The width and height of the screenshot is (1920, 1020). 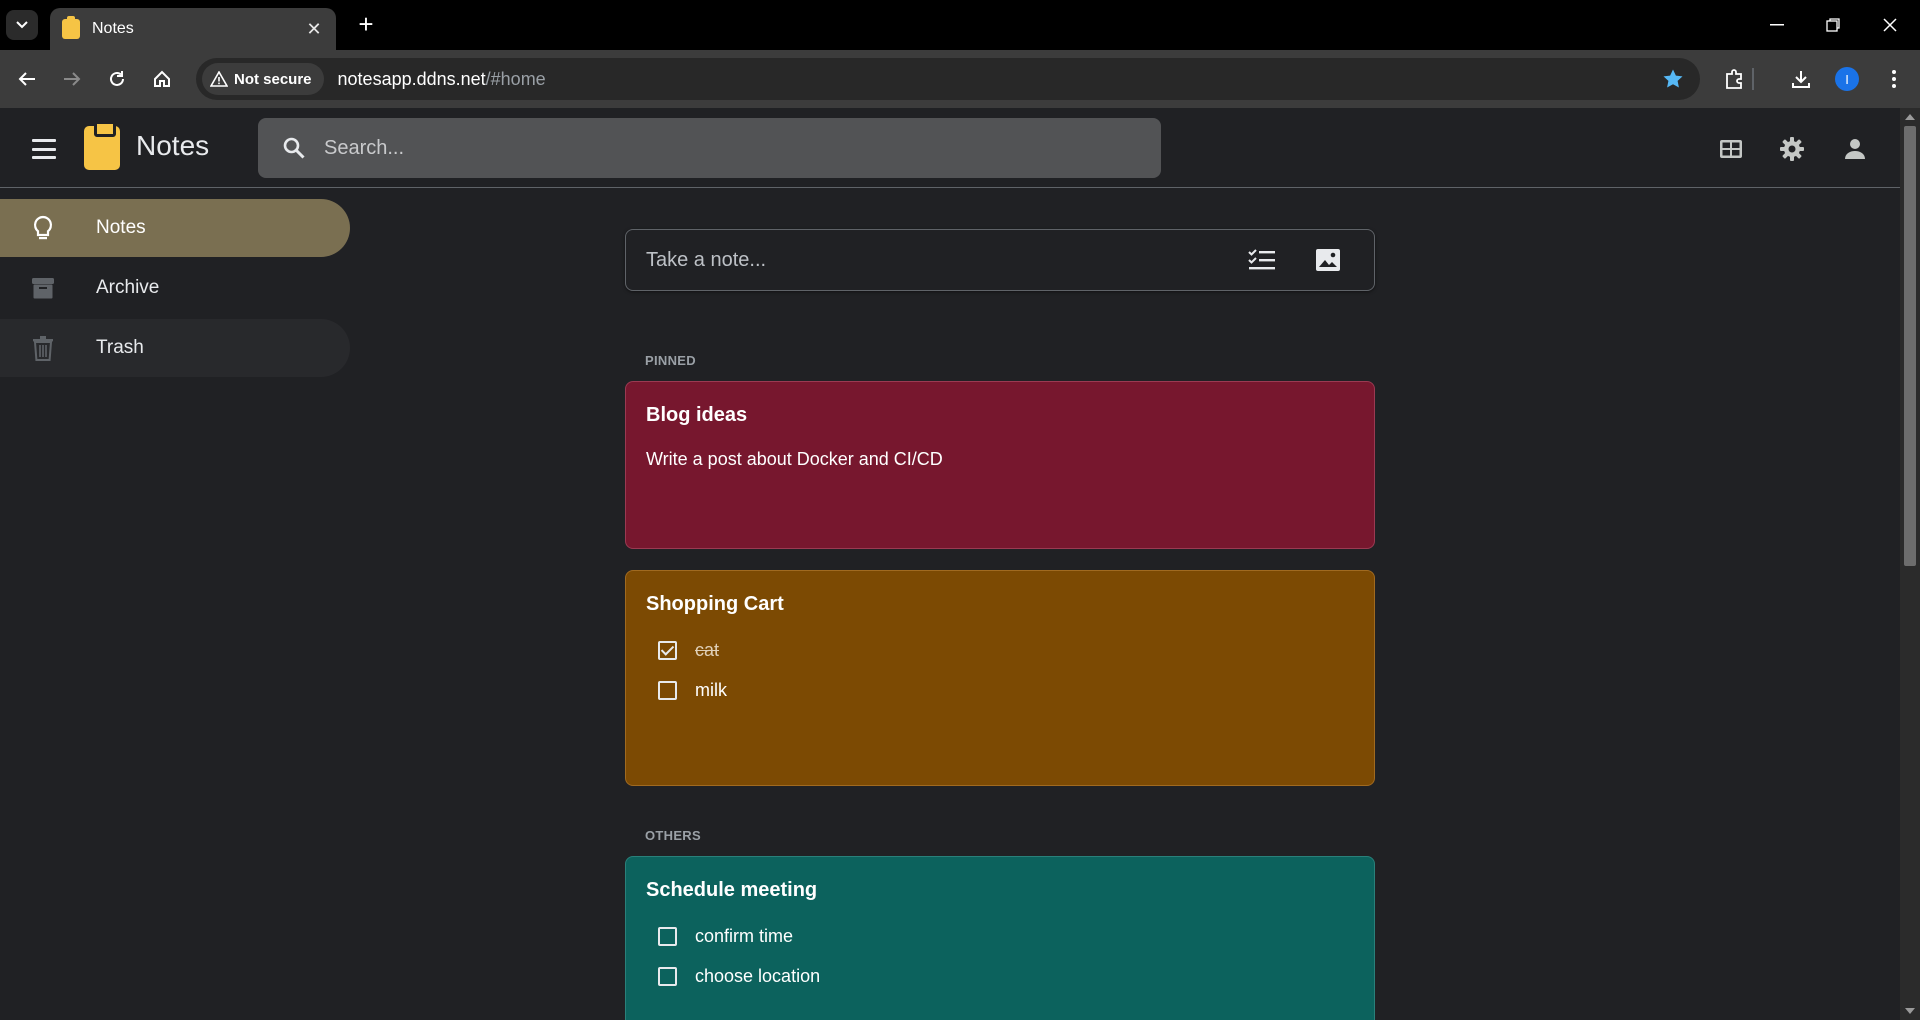 I want to click on new-image-note-button, so click(x=1328, y=260).